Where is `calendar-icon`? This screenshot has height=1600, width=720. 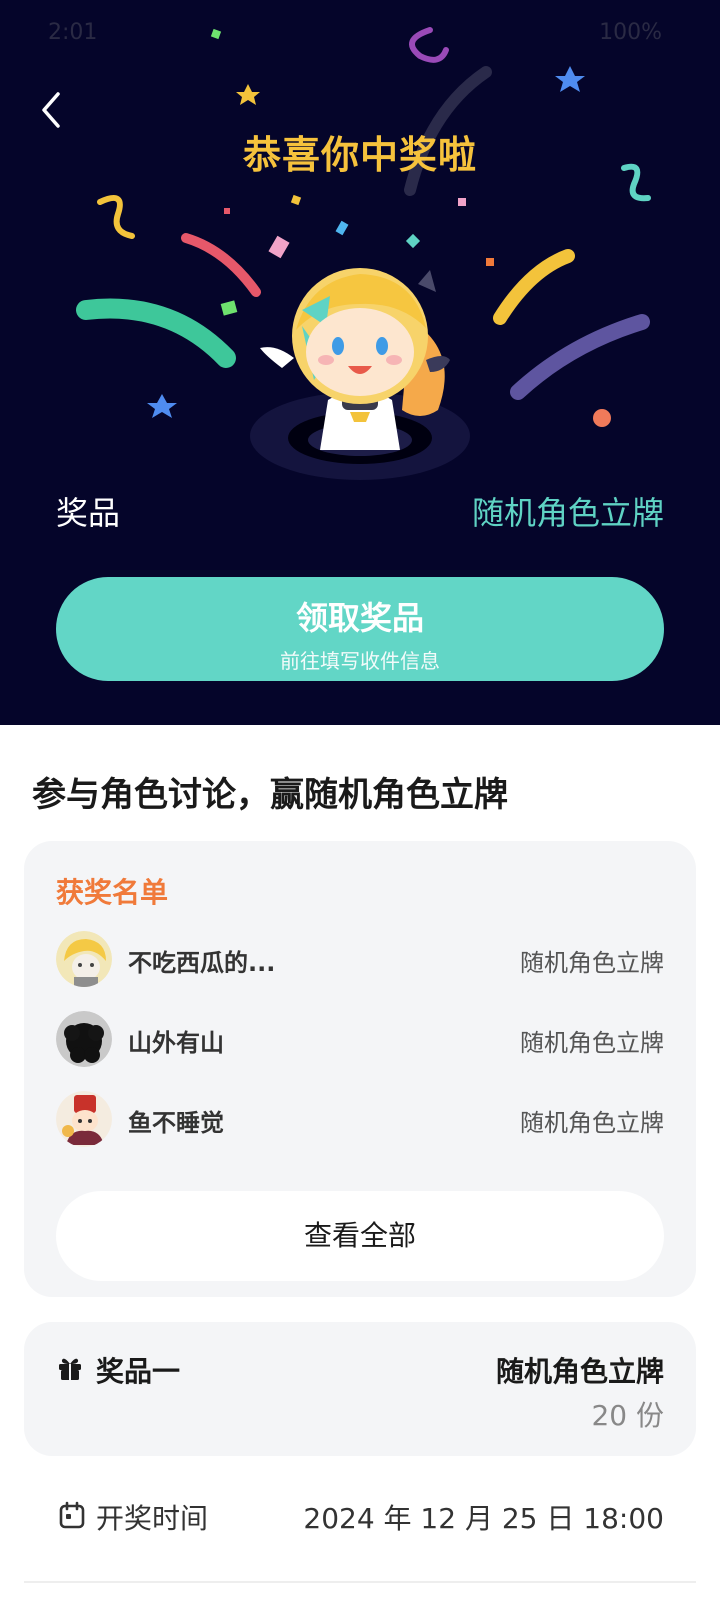
calendar-icon is located at coordinates (72, 1515).